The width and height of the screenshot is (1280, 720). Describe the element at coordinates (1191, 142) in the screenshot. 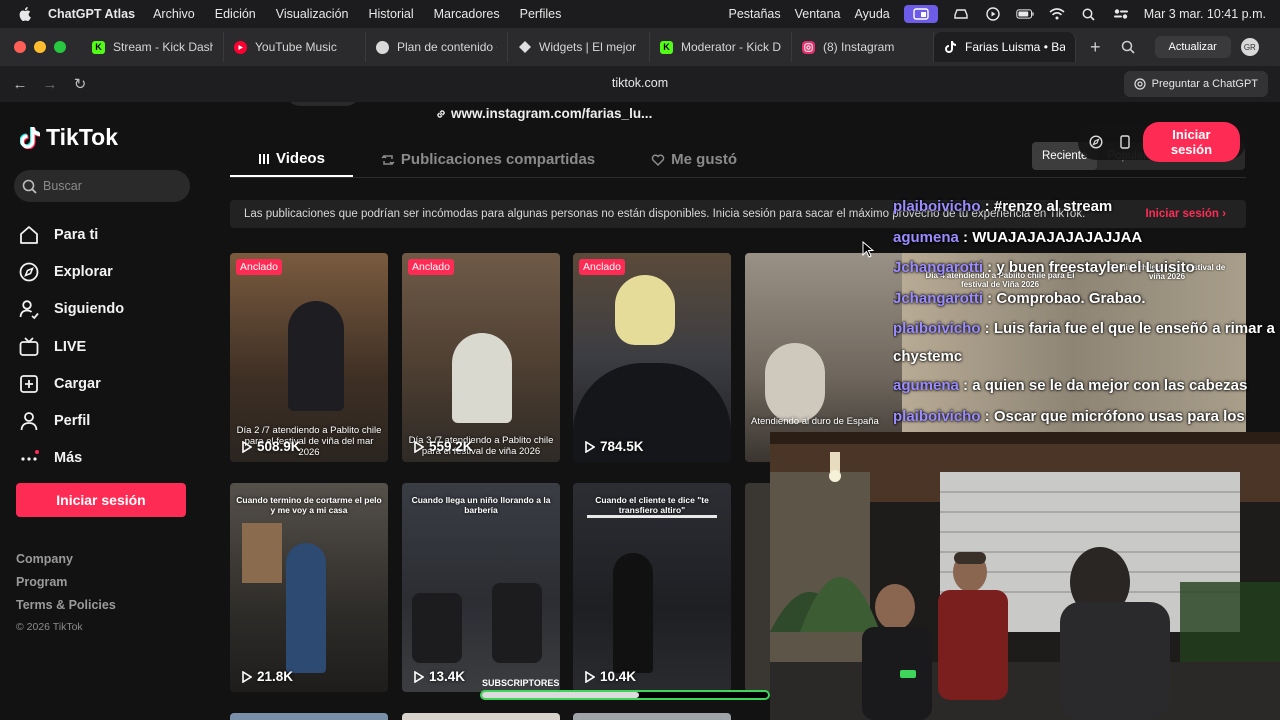

I see `header-login-button: Iniciar sesión` at that location.